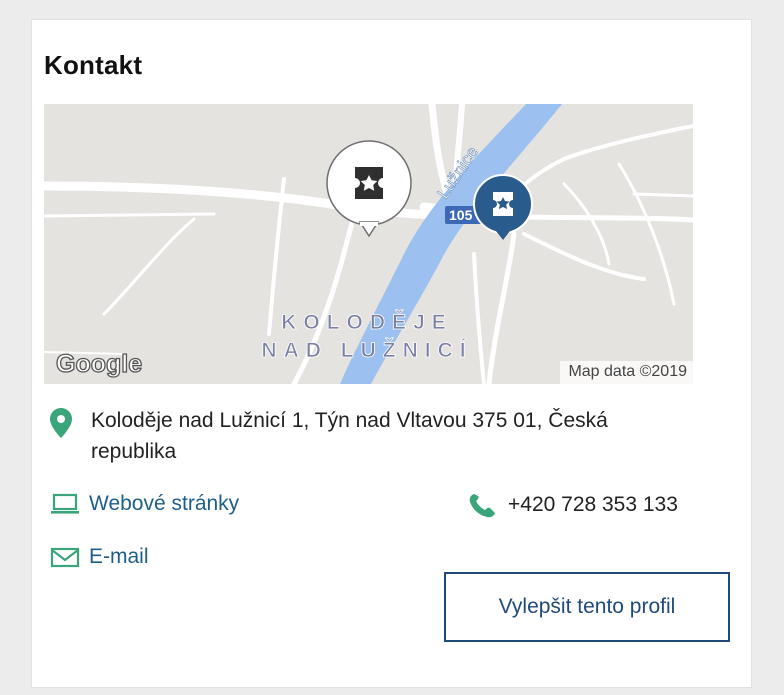  I want to click on website-link: Webové stránky, so click(164, 504).